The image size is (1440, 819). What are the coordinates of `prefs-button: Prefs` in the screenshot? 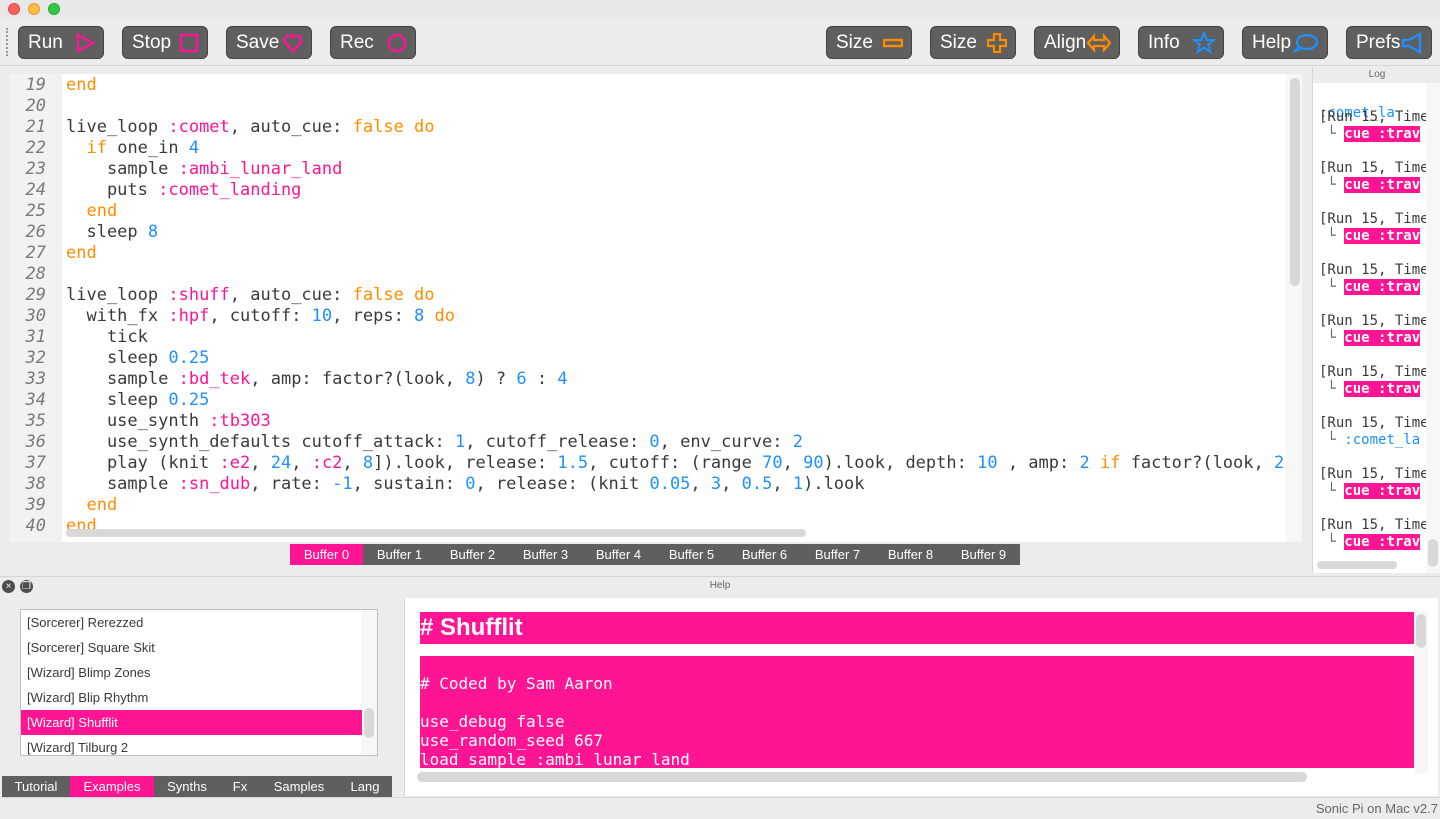 It's located at (1389, 42).